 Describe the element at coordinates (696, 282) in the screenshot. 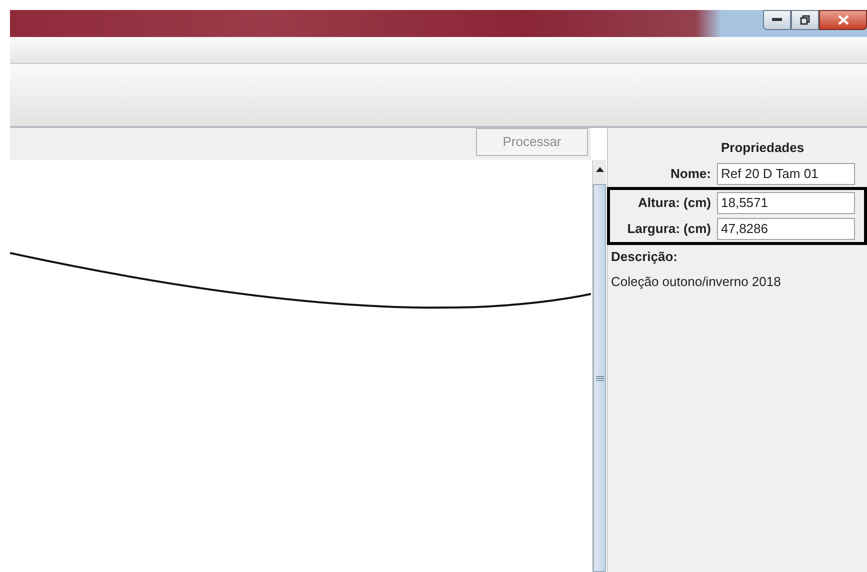

I see `description-text: Coleção outono/inverno 2018` at that location.